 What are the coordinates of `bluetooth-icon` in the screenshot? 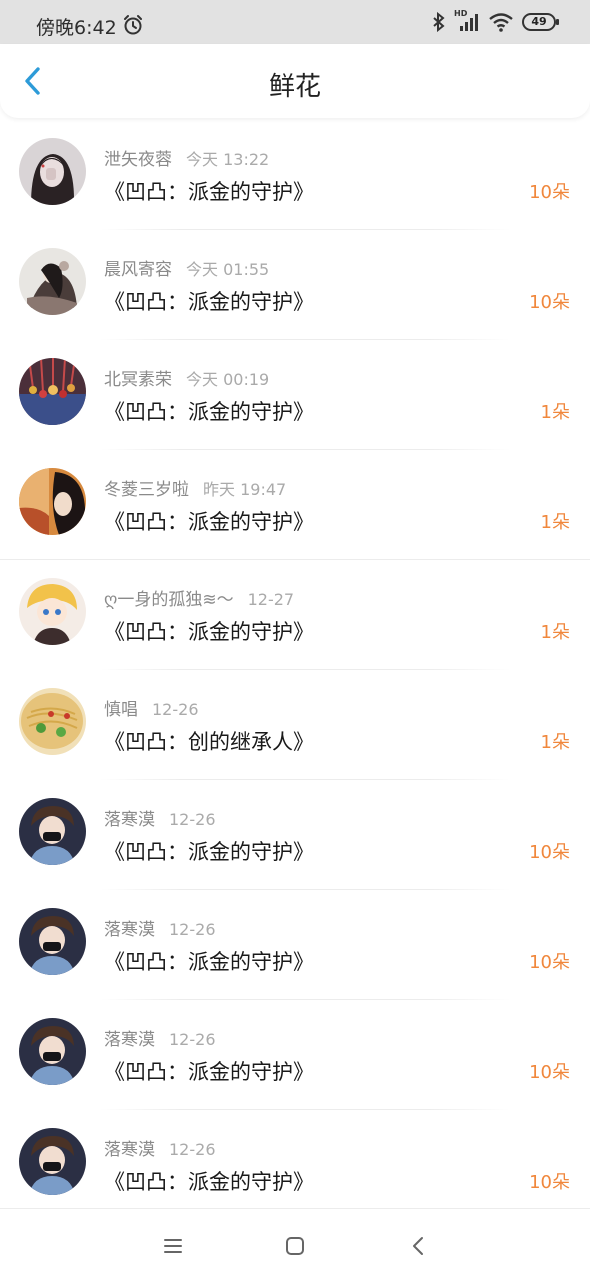 It's located at (439, 22).